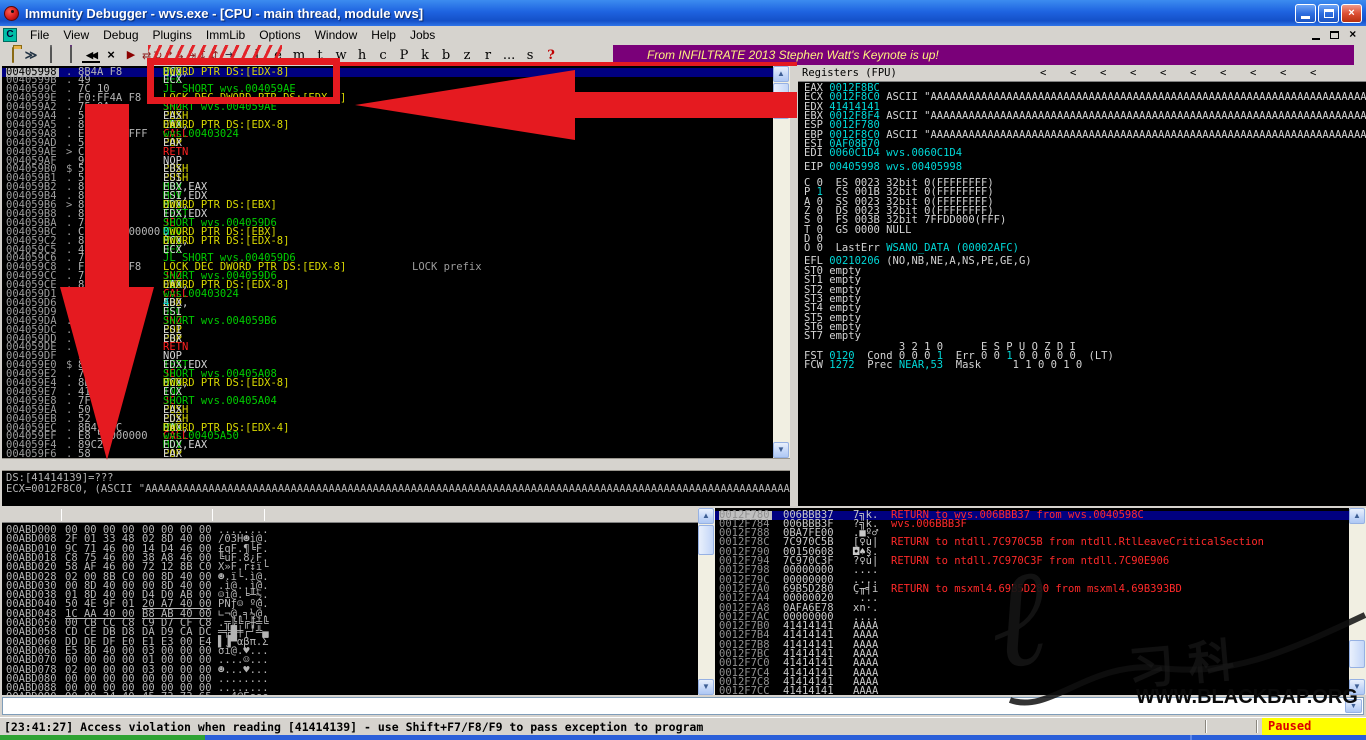  I want to click on menu-item-plugins: Plugins, so click(172, 35).